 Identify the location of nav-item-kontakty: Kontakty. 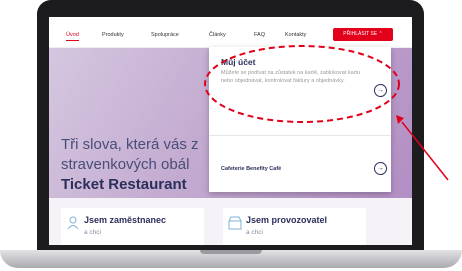
(295, 35).